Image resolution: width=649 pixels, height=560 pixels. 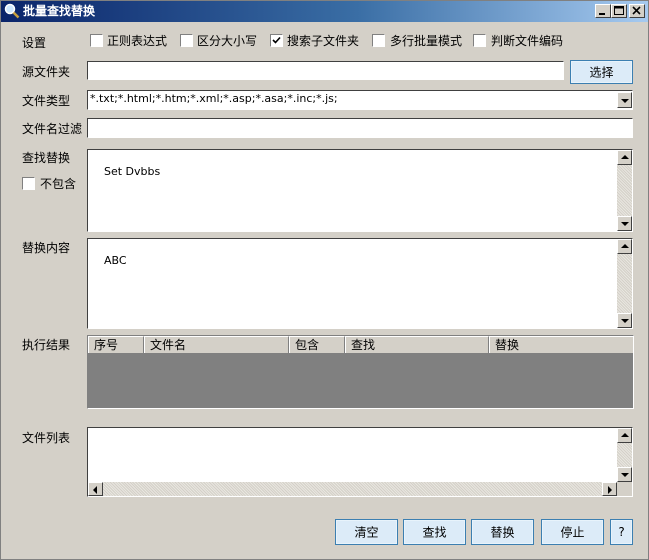 I want to click on column-header-replace: 替换, so click(x=561, y=344).